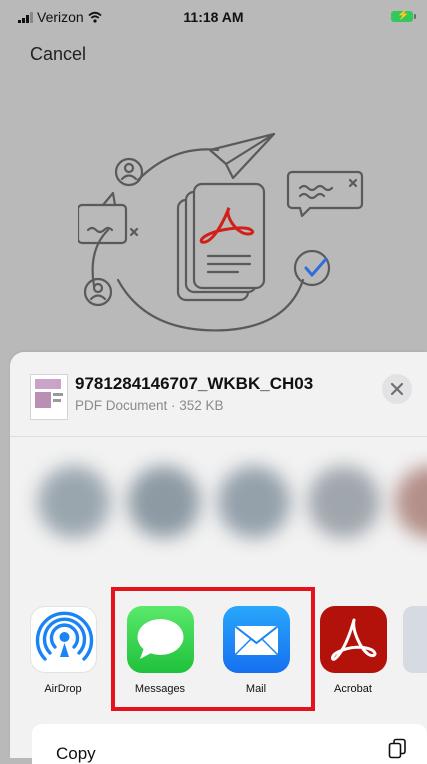 The width and height of the screenshot is (427, 764). I want to click on copy-icon, so click(397, 748).